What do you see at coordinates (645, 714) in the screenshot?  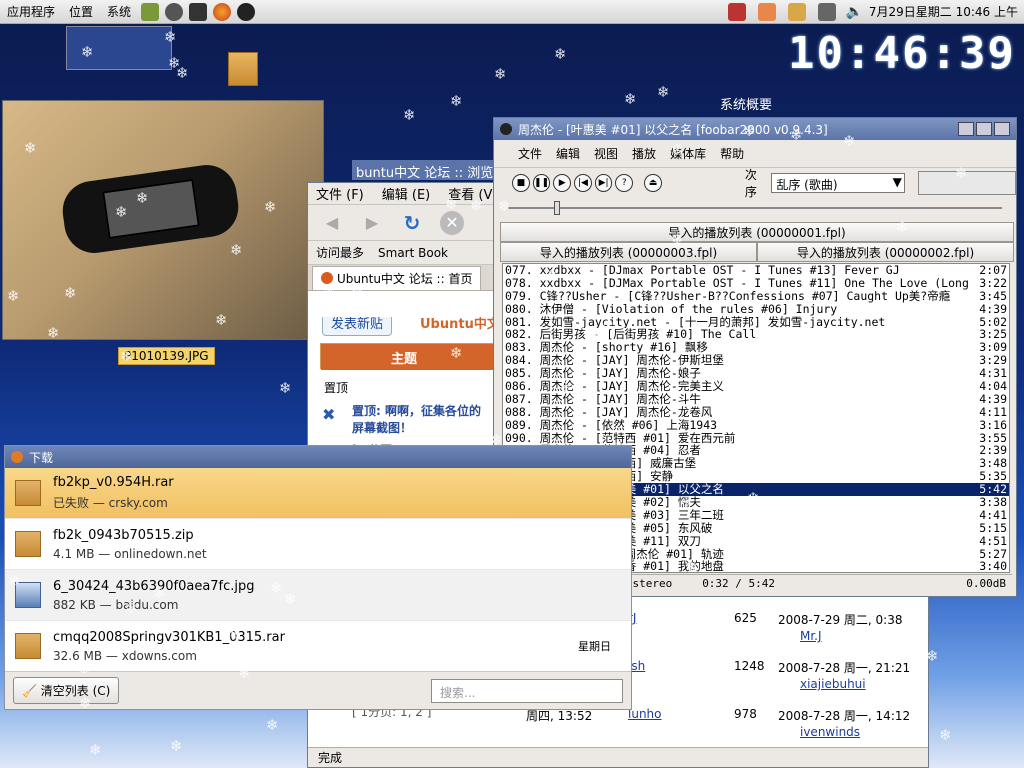 I see `topic-author: lunho` at bounding box center [645, 714].